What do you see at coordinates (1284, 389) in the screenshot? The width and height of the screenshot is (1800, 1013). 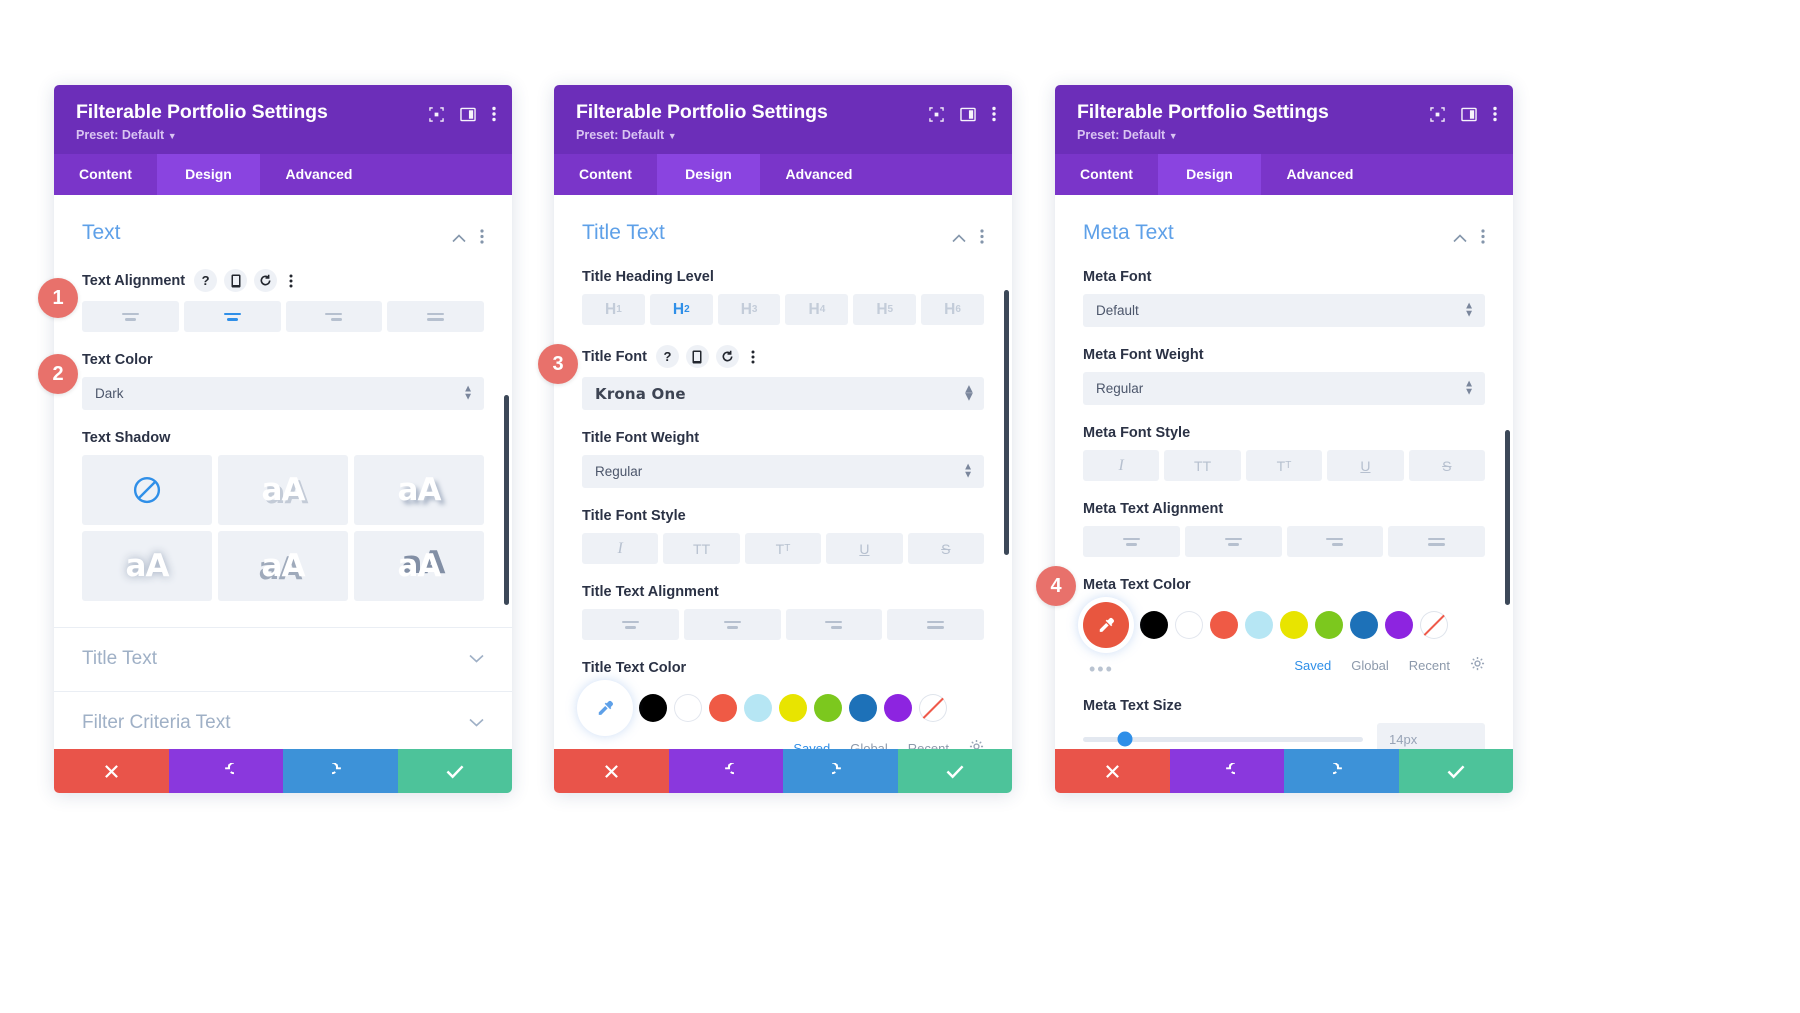 I see `meta-font-weight-select: Regular ▲ ▼` at bounding box center [1284, 389].